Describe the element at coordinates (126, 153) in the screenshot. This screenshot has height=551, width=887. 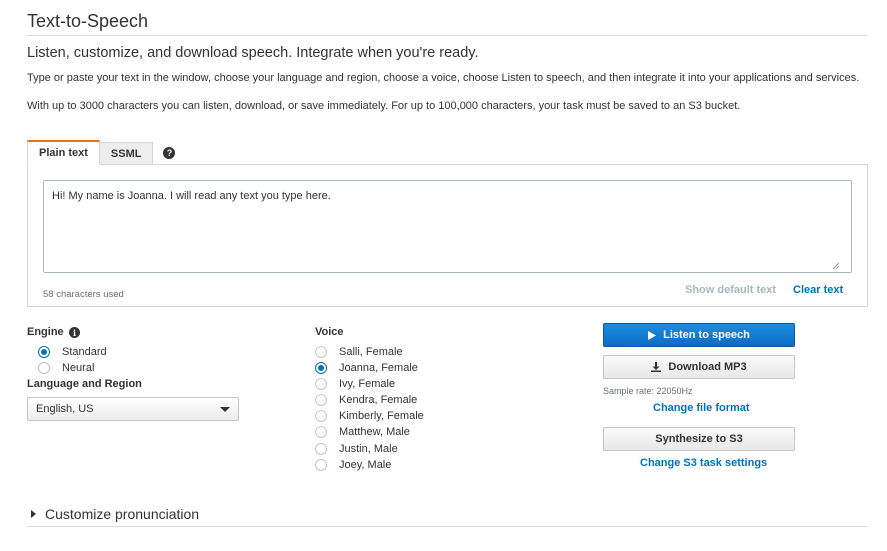
I see `tab-ssml: SSML` at that location.